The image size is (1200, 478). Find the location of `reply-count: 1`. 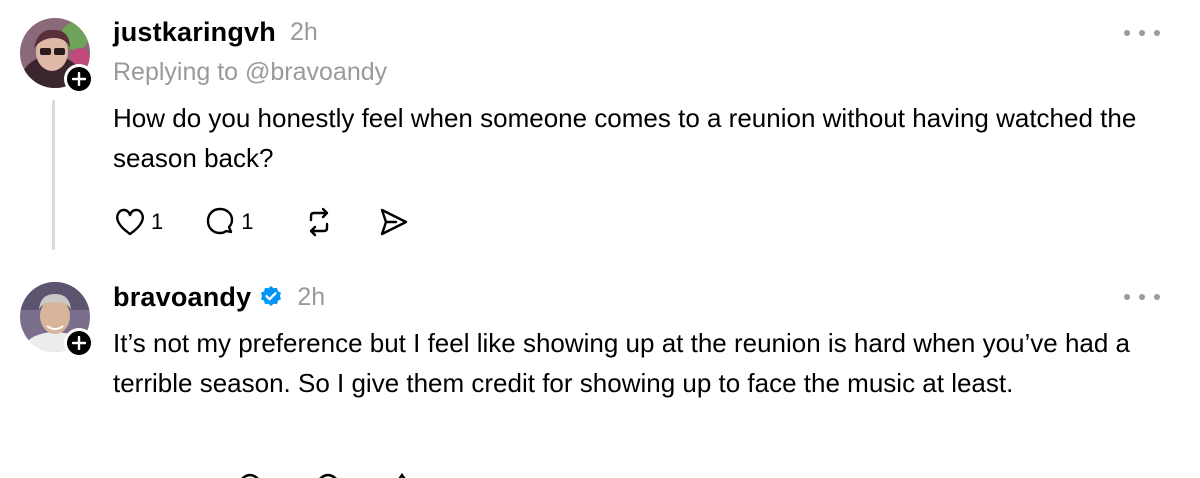

reply-count: 1 is located at coordinates (247, 221).